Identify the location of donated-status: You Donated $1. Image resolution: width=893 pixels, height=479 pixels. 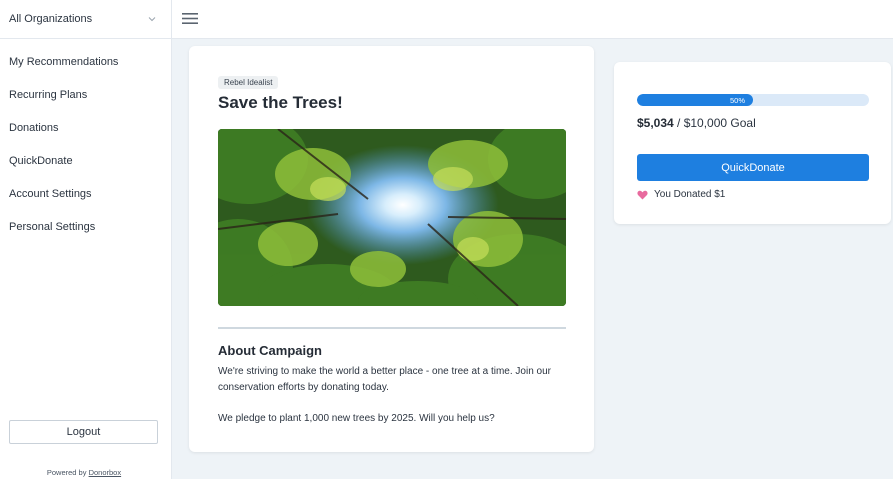
(681, 194).